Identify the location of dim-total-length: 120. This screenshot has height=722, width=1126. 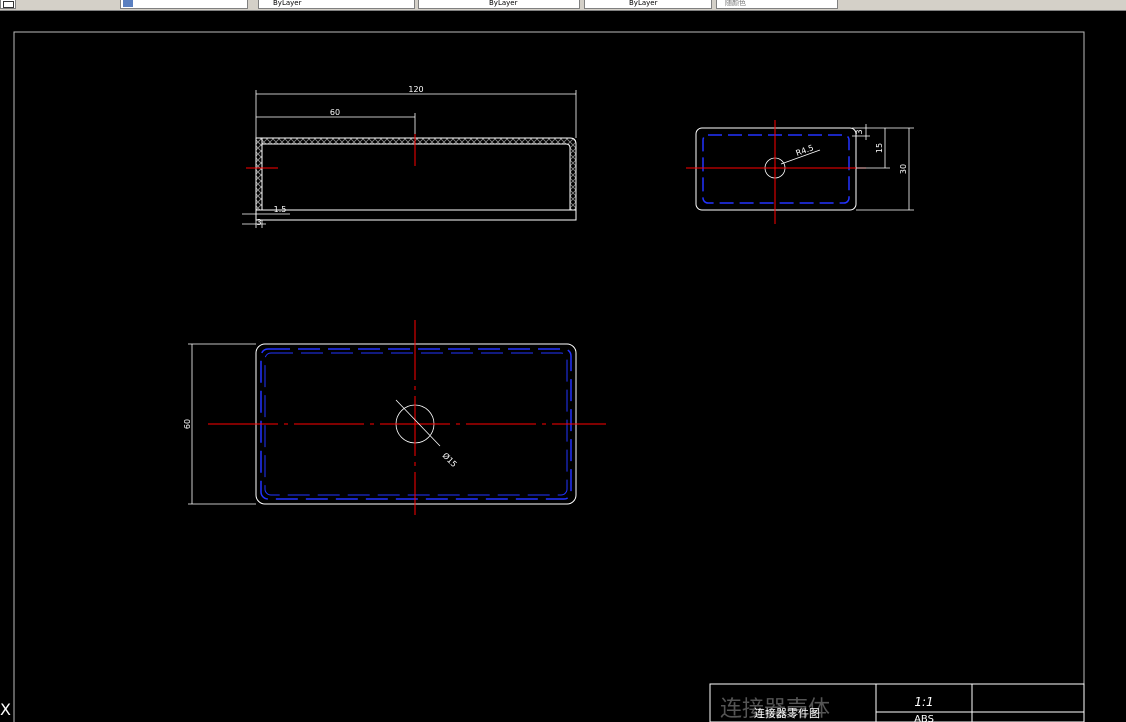
(415, 89).